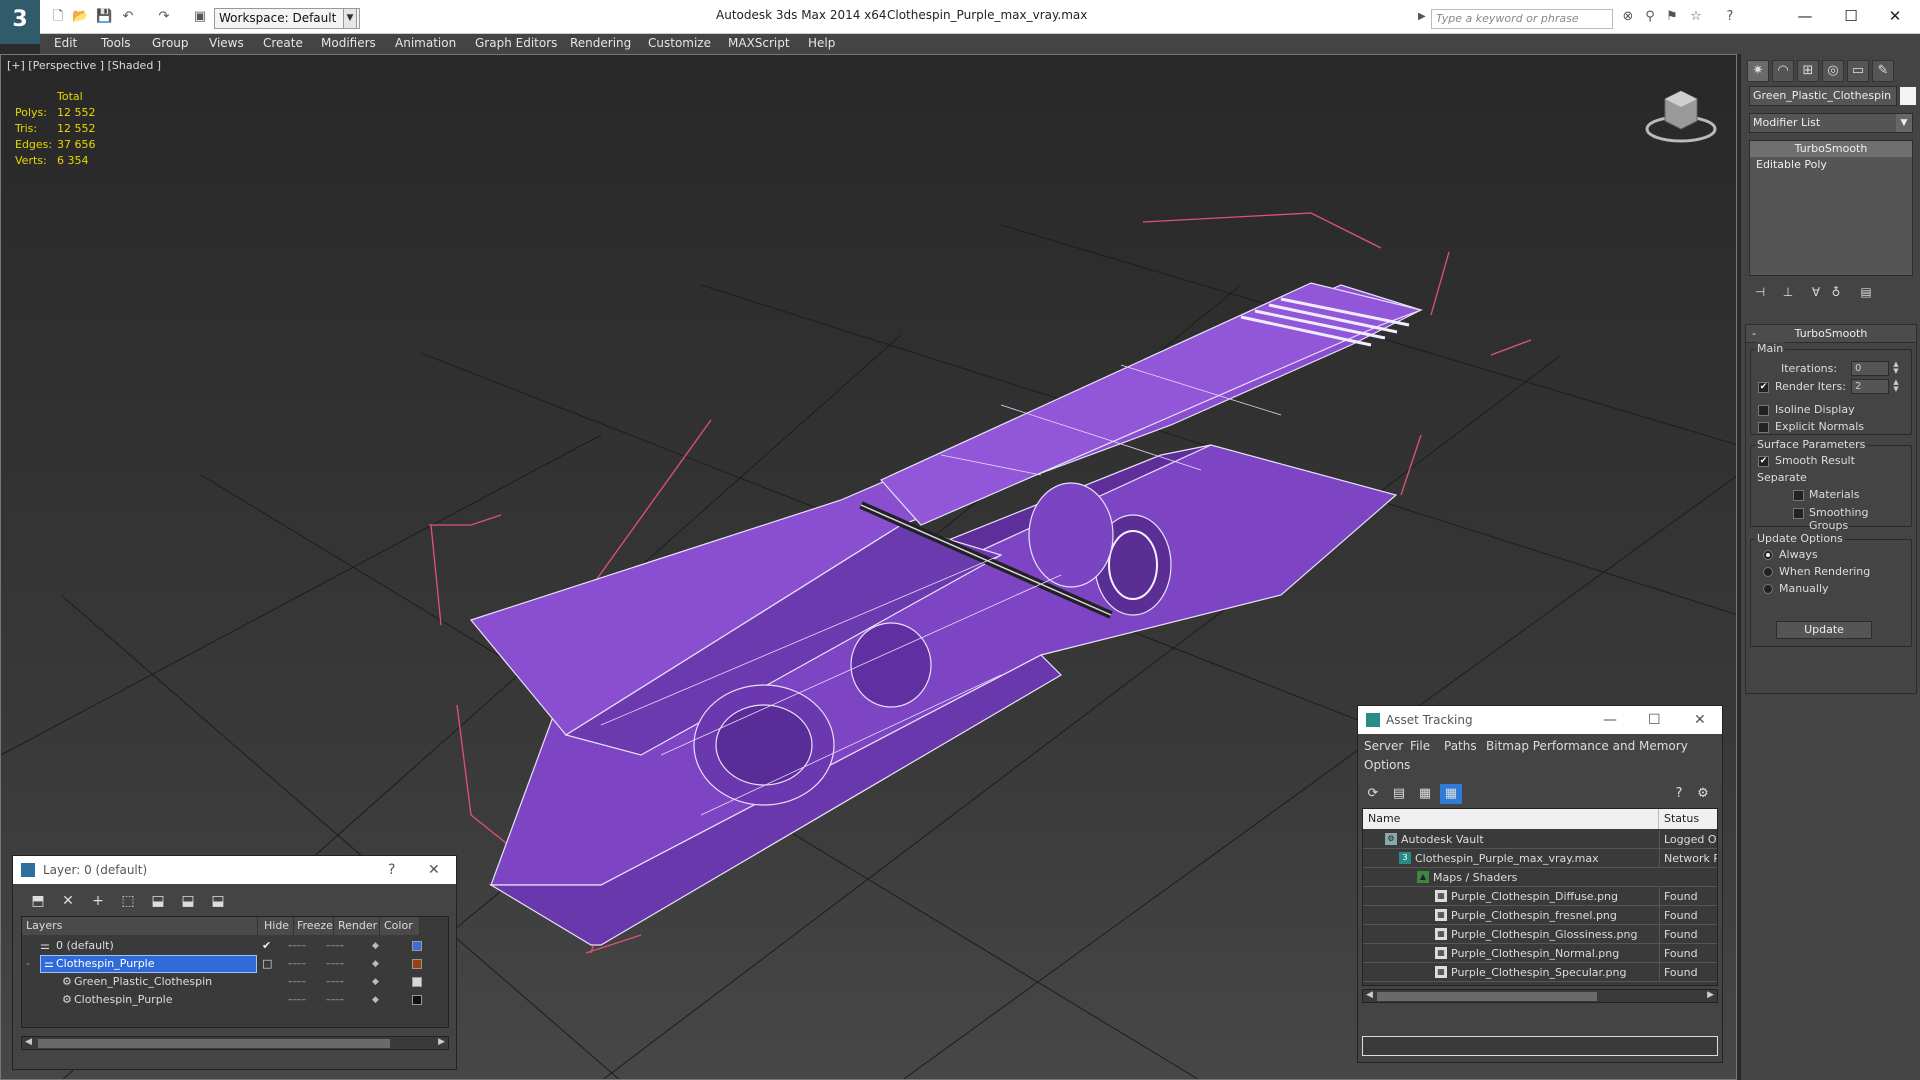  Describe the element at coordinates (140, 926) in the screenshot. I see `column-layers: Layers` at that location.